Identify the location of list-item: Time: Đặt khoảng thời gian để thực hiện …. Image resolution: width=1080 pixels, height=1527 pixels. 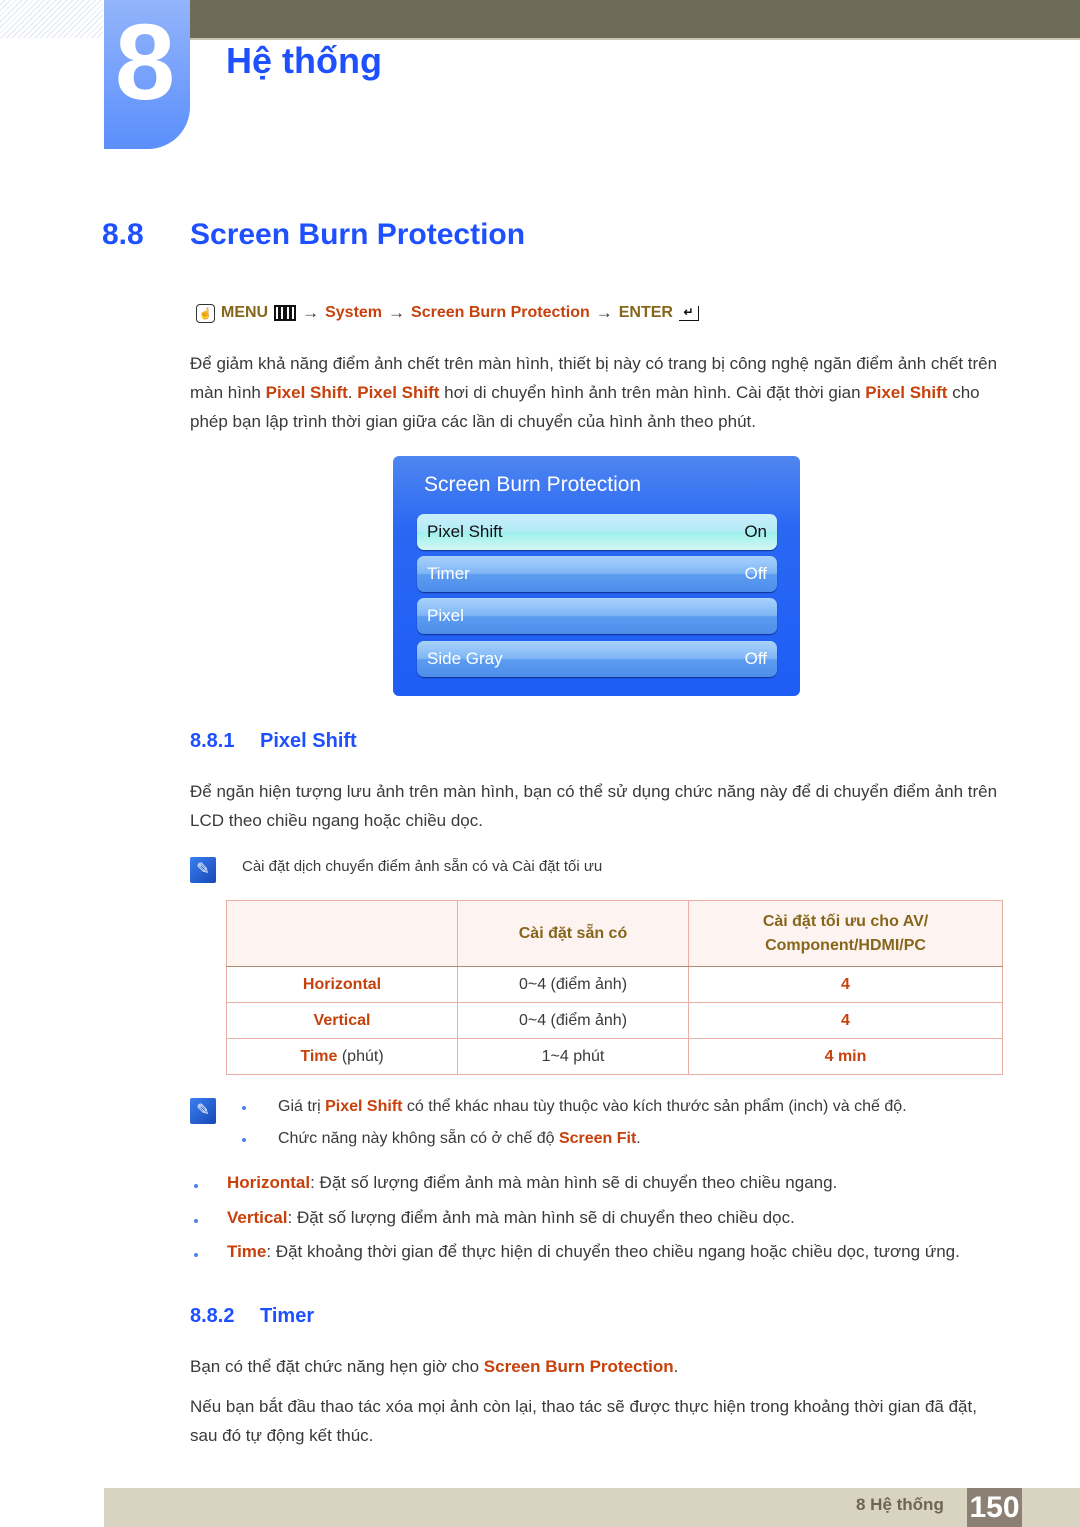
(610, 1254).